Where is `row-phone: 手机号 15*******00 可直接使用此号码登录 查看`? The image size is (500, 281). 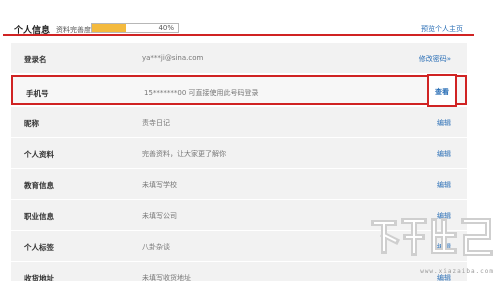
row-phone: 手机号 15*******00 可直接使用此号码登录 查看 is located at coordinates (239, 90).